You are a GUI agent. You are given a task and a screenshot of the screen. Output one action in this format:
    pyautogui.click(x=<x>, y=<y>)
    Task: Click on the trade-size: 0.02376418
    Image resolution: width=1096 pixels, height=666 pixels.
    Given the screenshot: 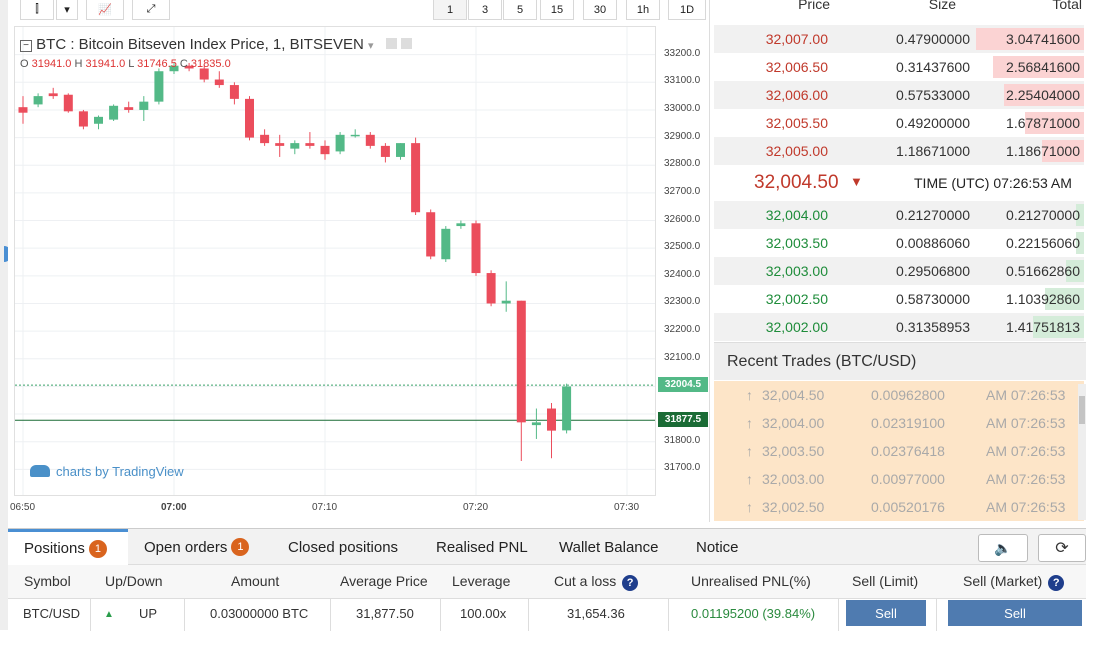 What is the action you would take?
    pyautogui.click(x=908, y=451)
    